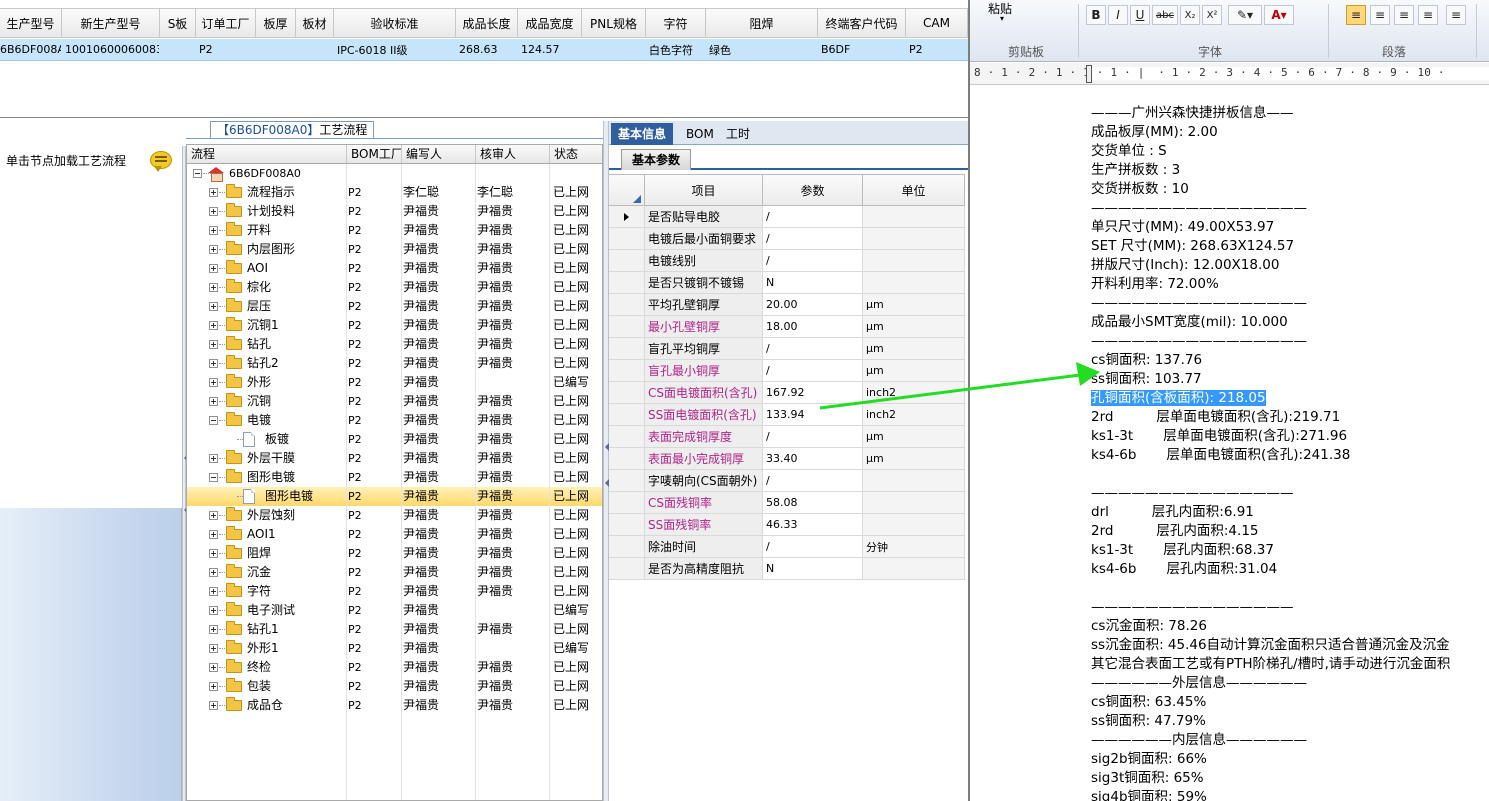  Describe the element at coordinates (31, 23) in the screenshot. I see `order-col-header: 生产型号` at that location.